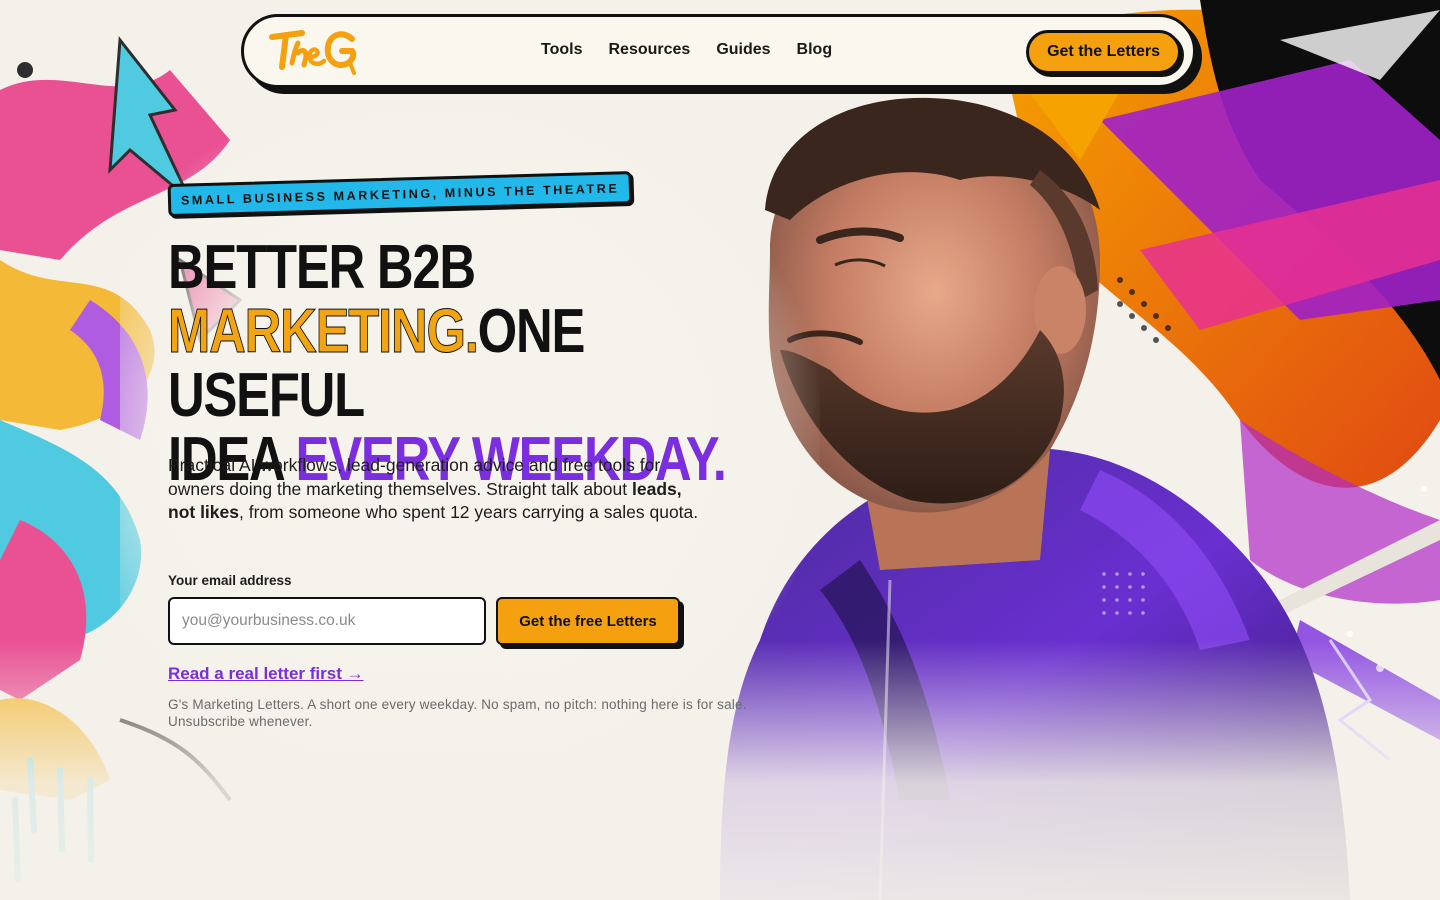 The height and width of the screenshot is (900, 1440). Describe the element at coordinates (561, 50) in the screenshot. I see `nav-link-tools: Tools` at that location.